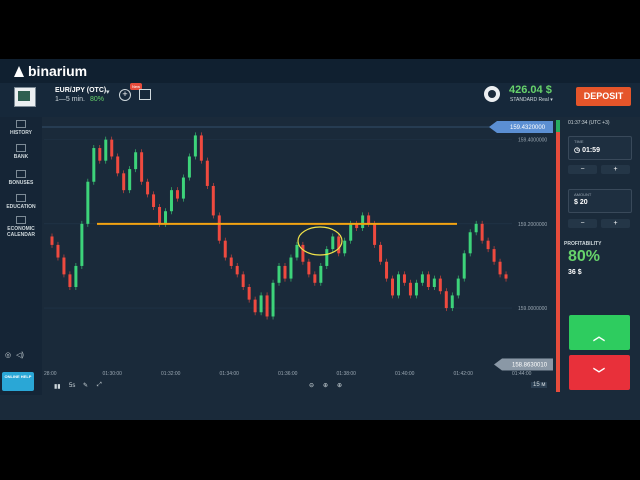 The image size is (640, 480). What do you see at coordinates (339, 385) in the screenshot?
I see `zoom-in-icon: ⊕` at bounding box center [339, 385].